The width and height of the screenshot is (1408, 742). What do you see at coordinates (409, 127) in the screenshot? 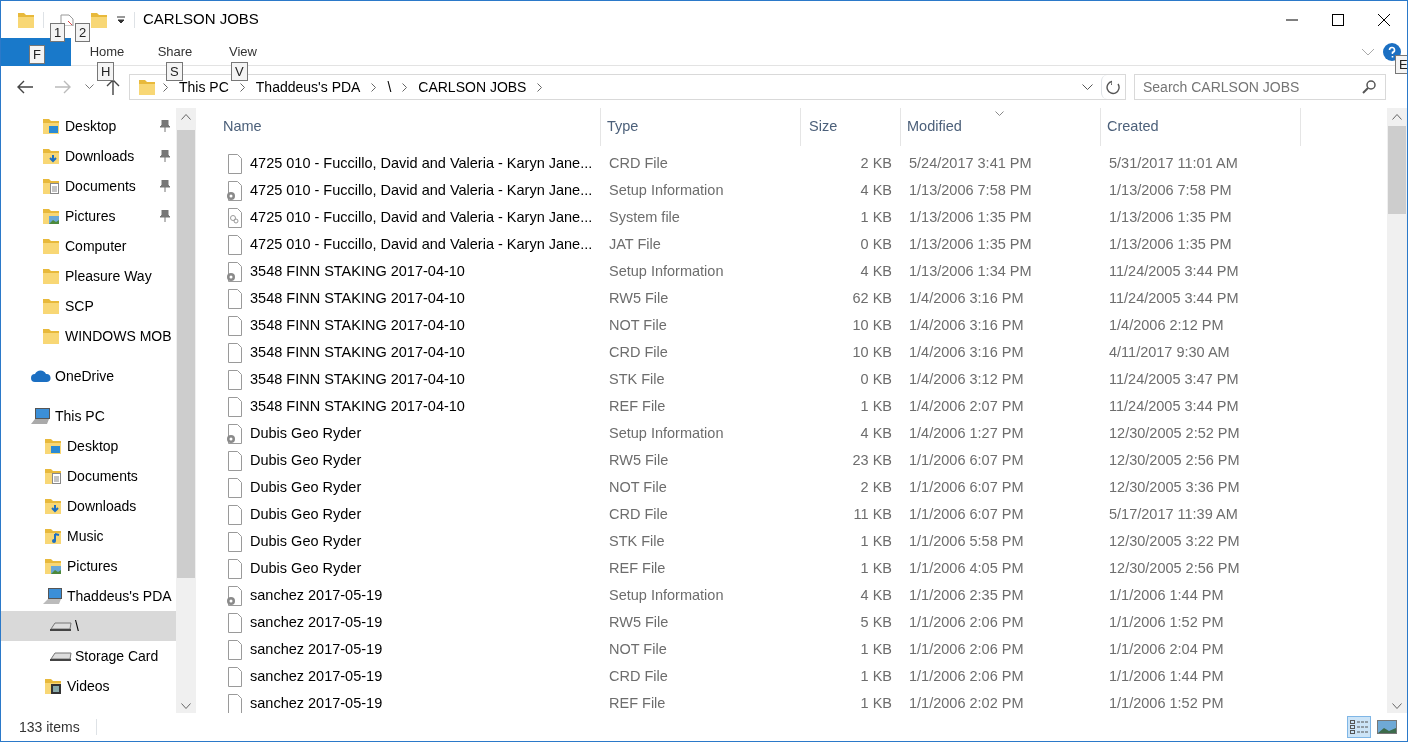
I see `column-header: Name` at bounding box center [409, 127].